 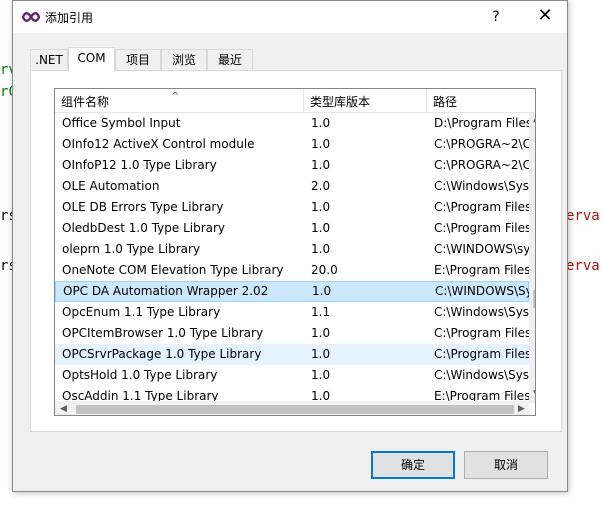 What do you see at coordinates (340, 102) in the screenshot?
I see `column-header-label: 类型库版本` at bounding box center [340, 102].